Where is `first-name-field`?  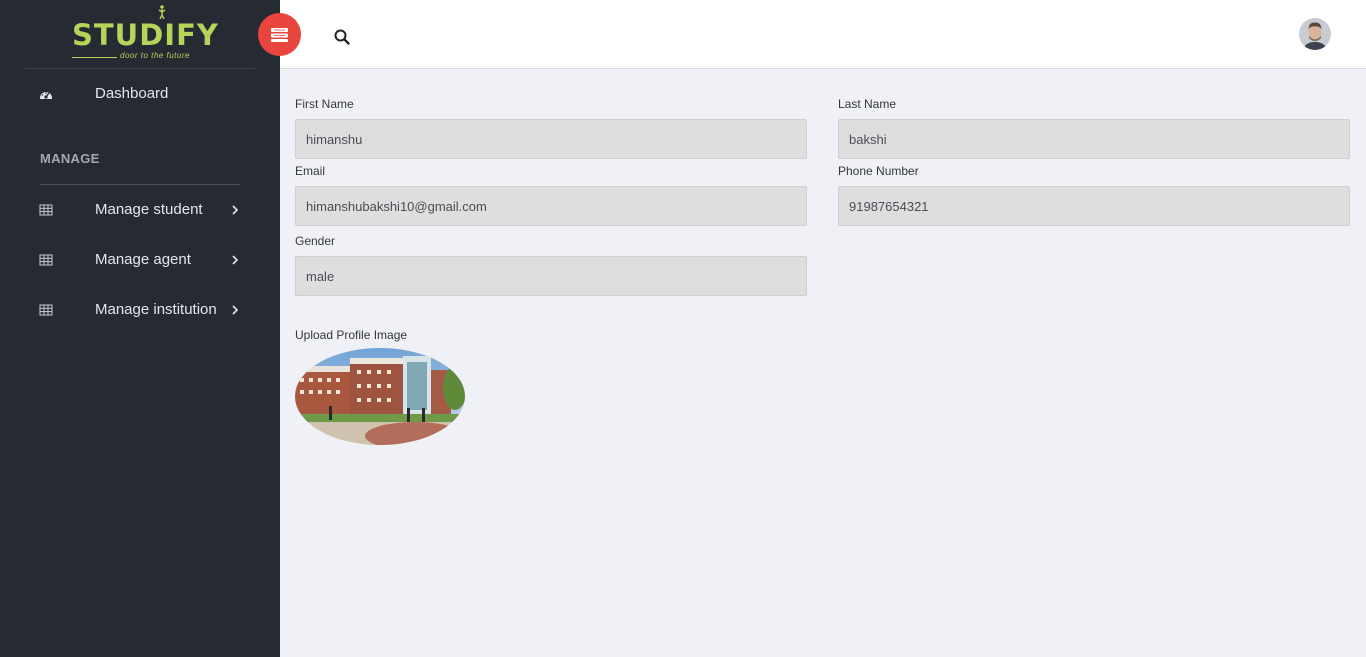 first-name-field is located at coordinates (551, 139).